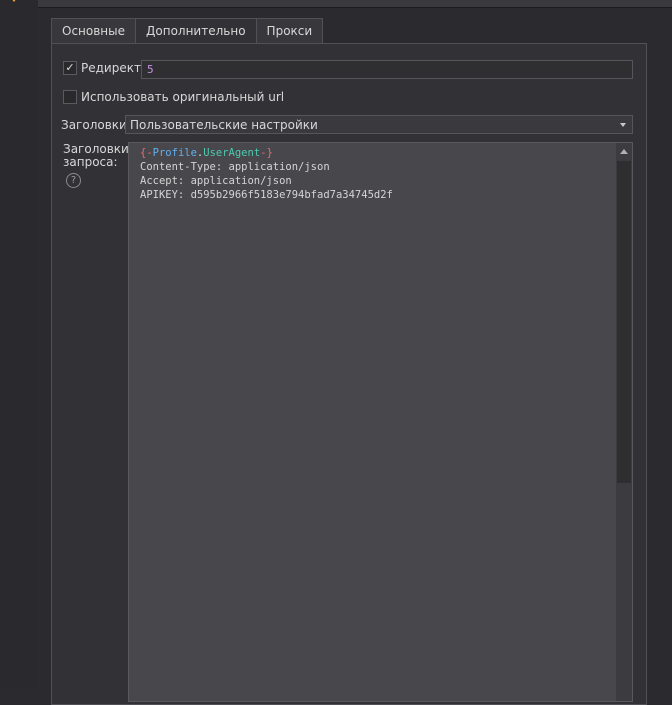 The width and height of the screenshot is (672, 705). I want to click on scroll-up-icon, so click(624, 151).